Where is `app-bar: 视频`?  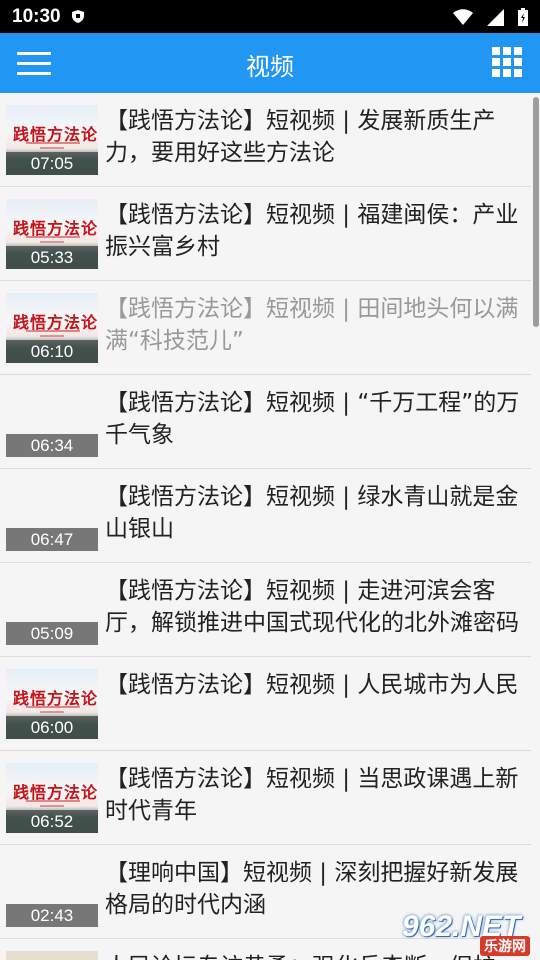 app-bar: 视频 is located at coordinates (270, 63).